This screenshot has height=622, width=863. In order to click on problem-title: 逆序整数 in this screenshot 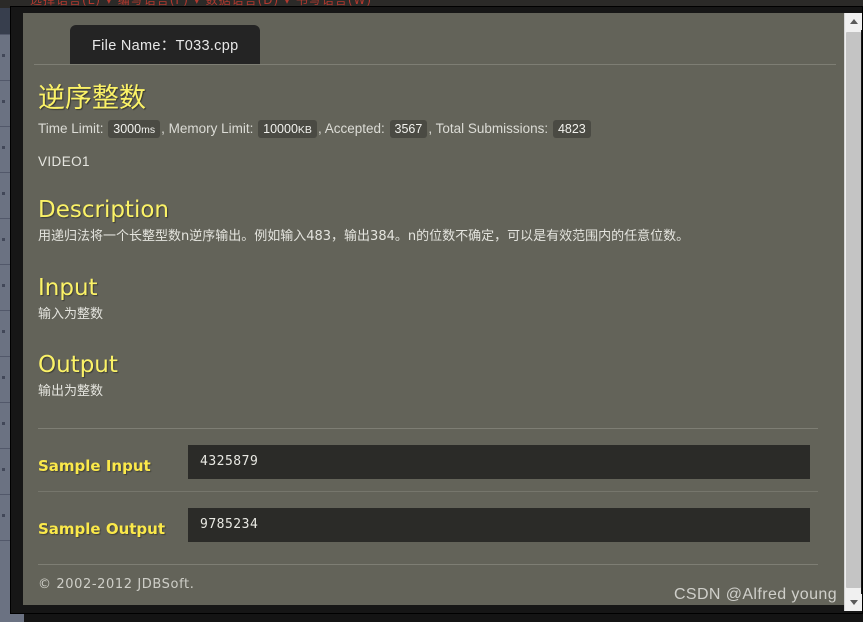, I will do `click(92, 98)`.